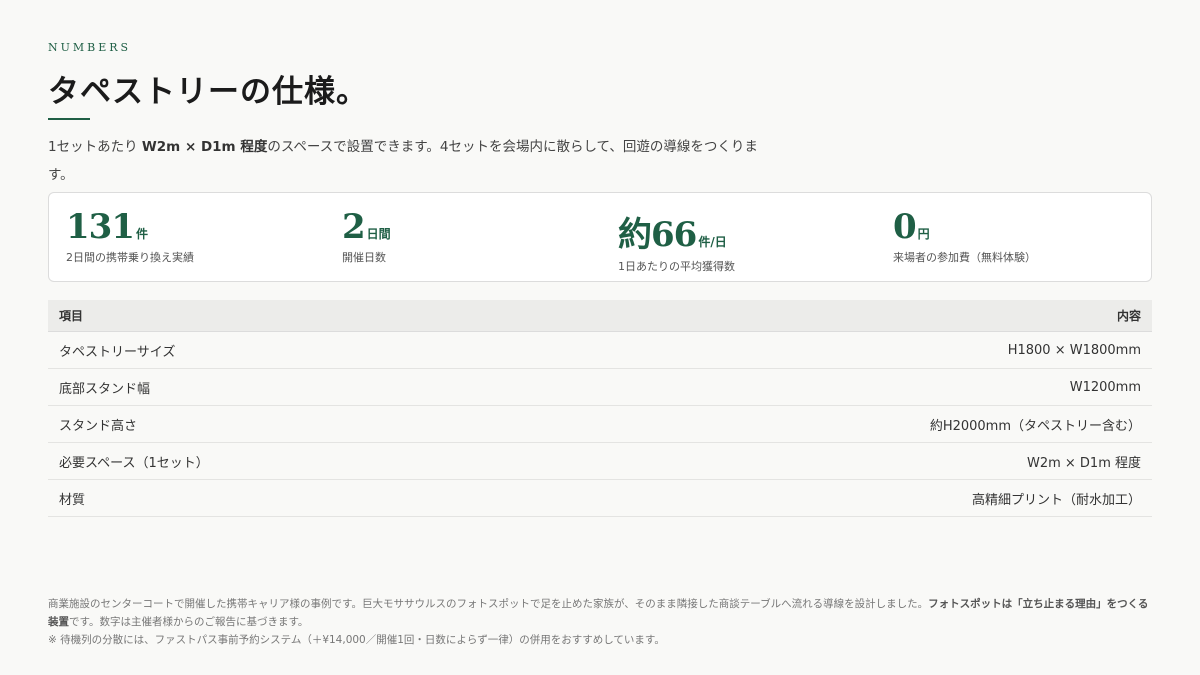 This screenshot has width=1200, height=675. I want to click on stat-value: 約66, so click(657, 235).